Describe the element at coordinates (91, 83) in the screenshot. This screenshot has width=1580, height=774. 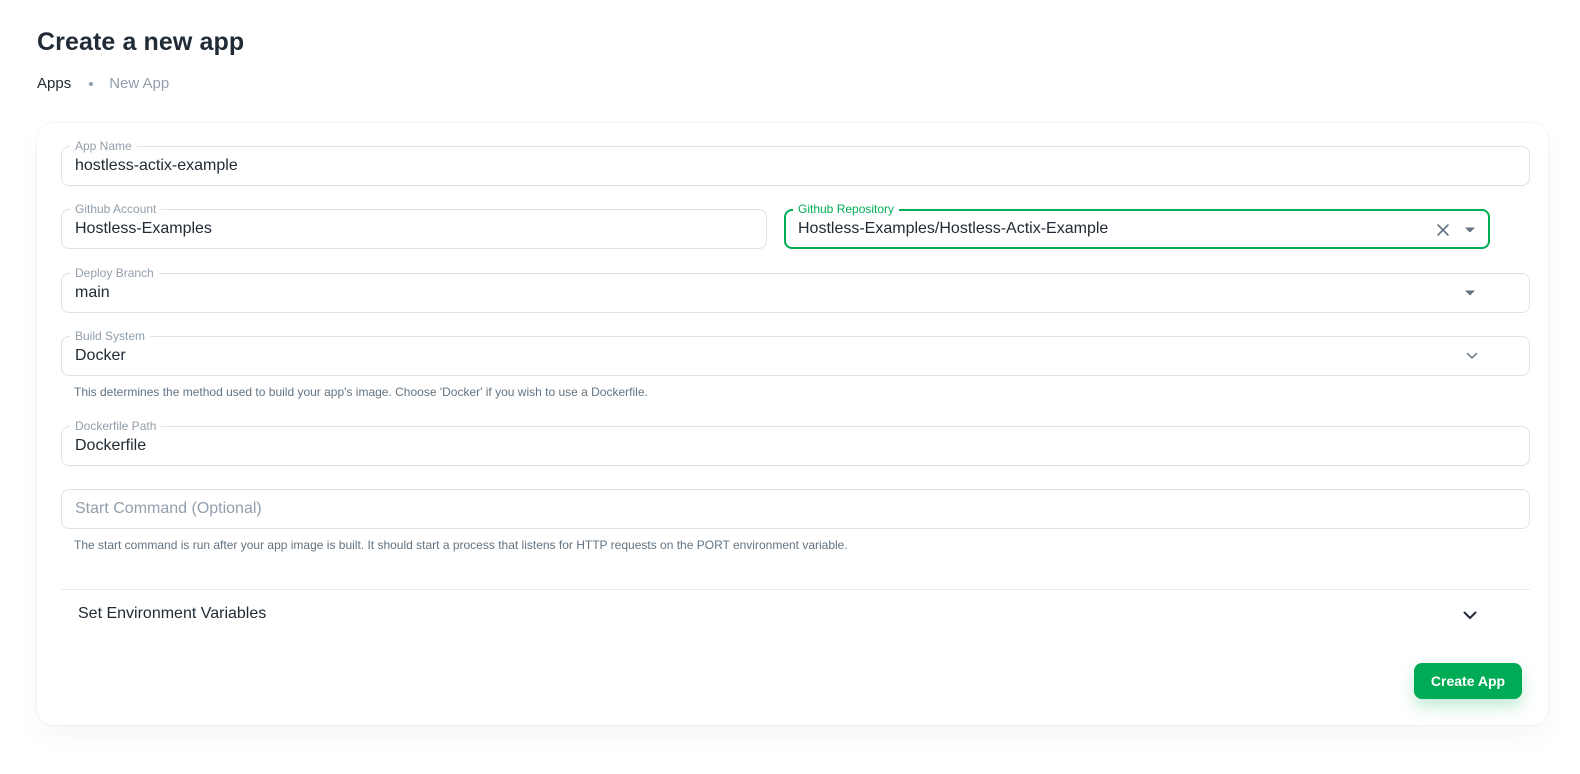
I see `breadcrumb-separator` at that location.